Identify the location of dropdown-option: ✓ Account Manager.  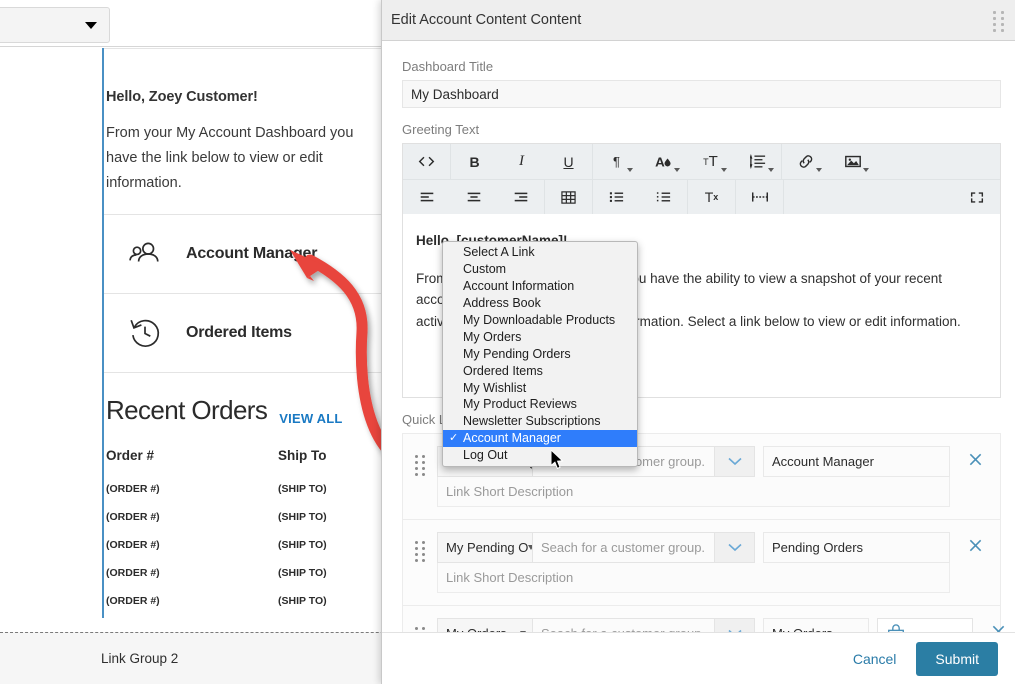
(540, 438).